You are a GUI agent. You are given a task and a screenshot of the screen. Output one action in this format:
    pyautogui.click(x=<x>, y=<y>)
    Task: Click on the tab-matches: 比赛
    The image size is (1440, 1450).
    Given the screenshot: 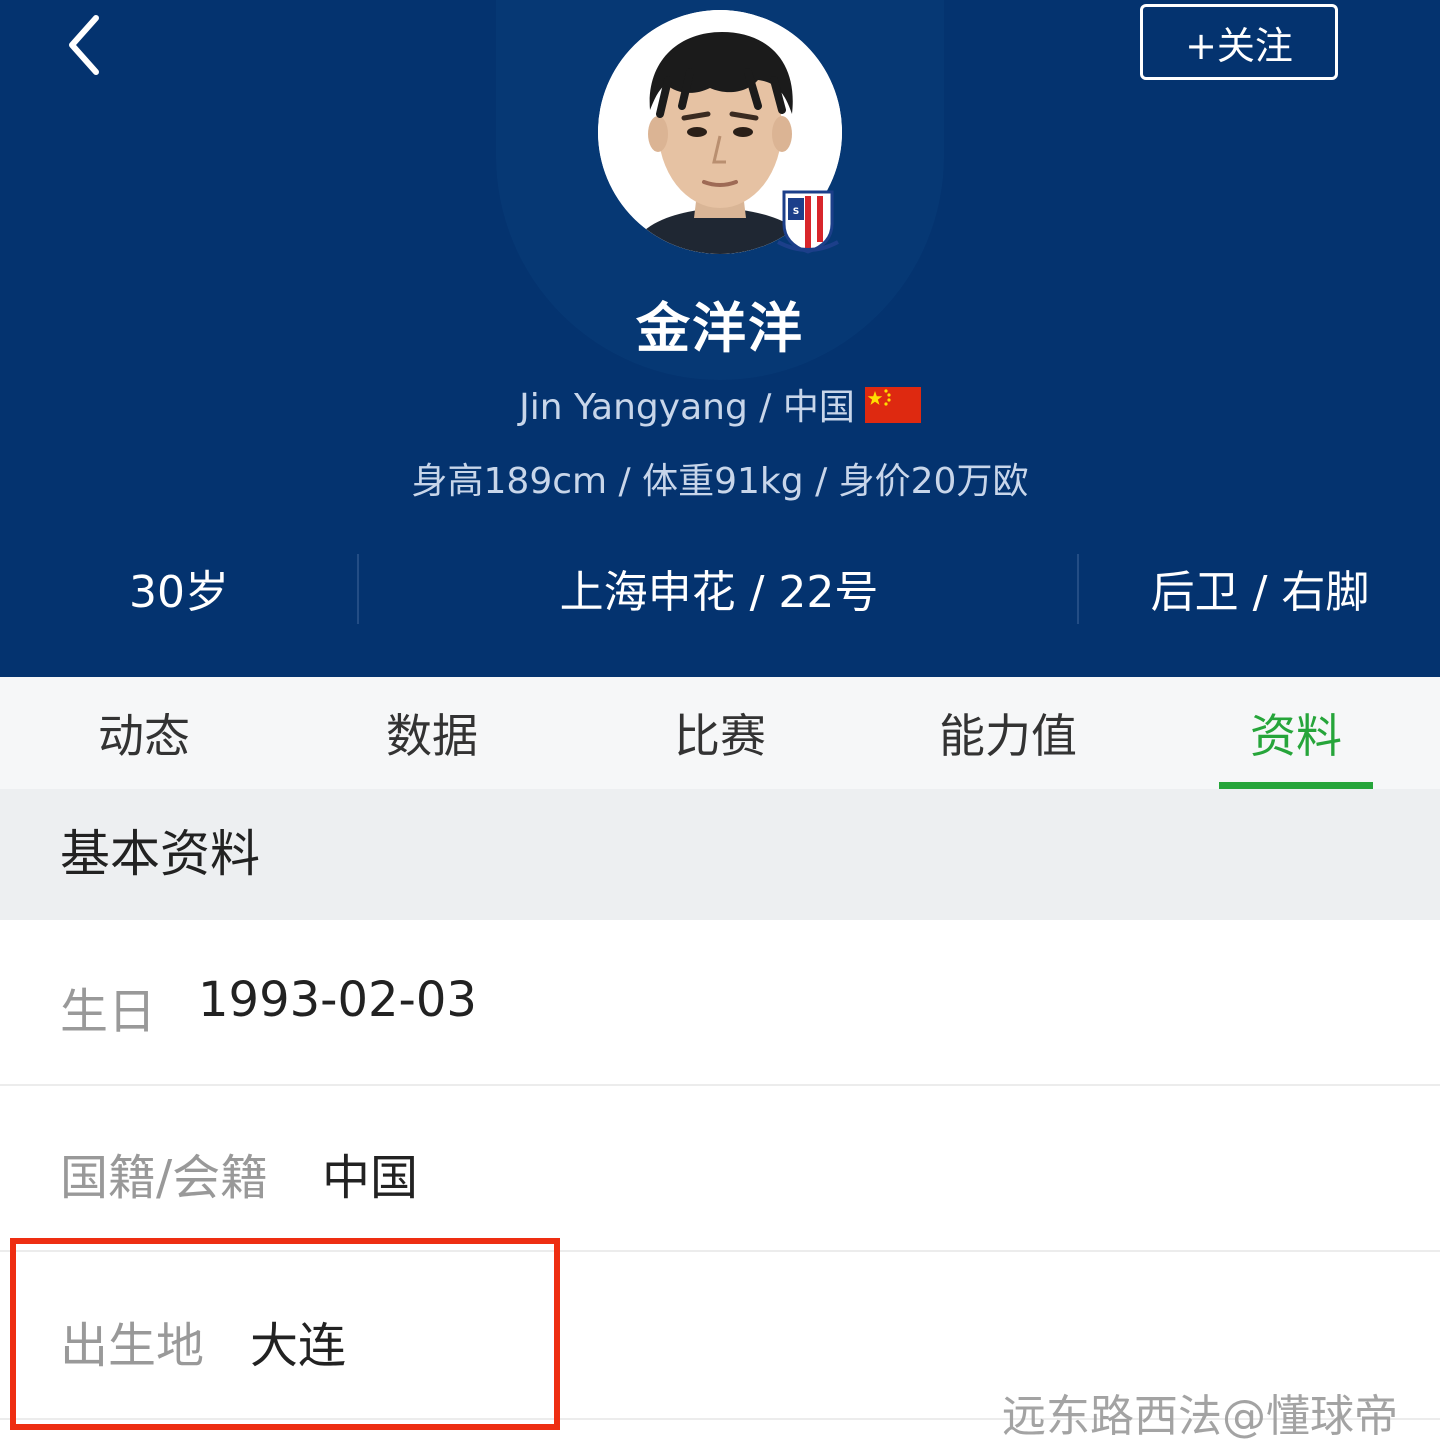 What is the action you would take?
    pyautogui.click(x=720, y=733)
    